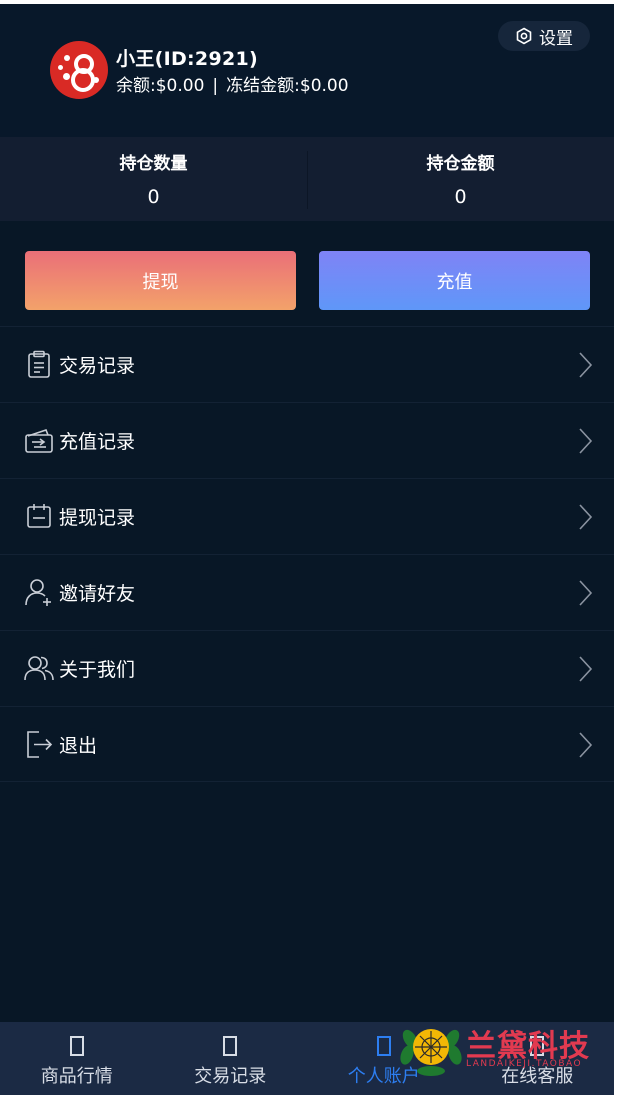 The height and width of the screenshot is (1099, 619). What do you see at coordinates (79, 70) in the screenshot?
I see `avatar` at bounding box center [79, 70].